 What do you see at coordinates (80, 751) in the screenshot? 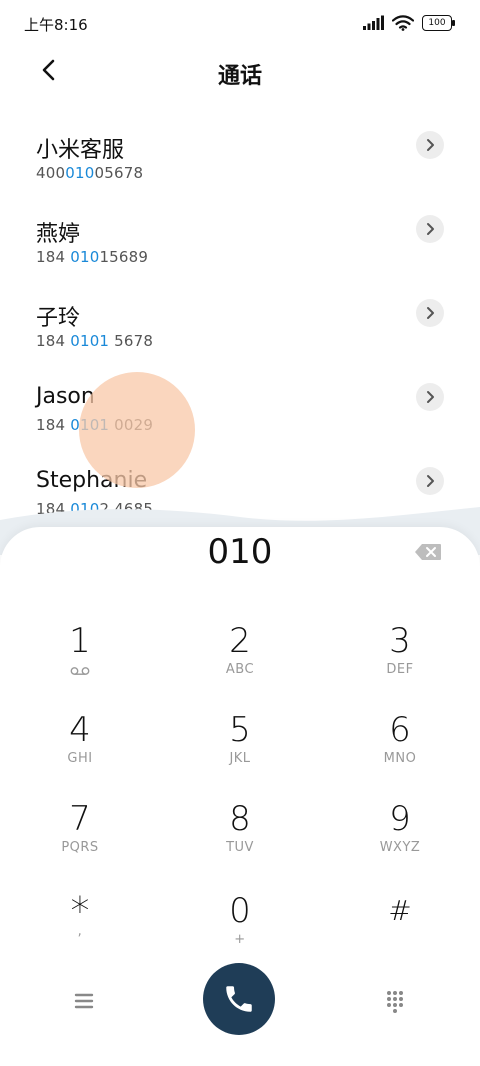
I see `dialpad-key-4: 4 GHI` at bounding box center [80, 751].